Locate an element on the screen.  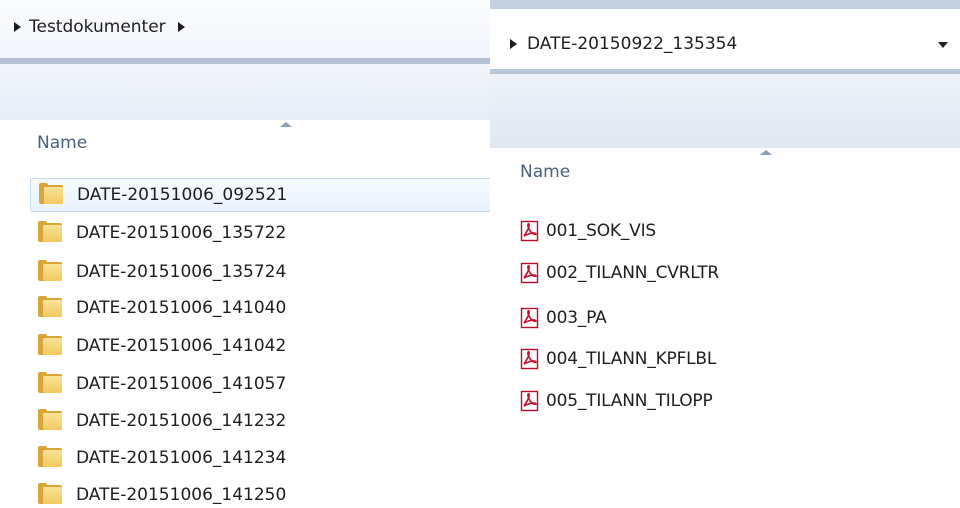
folder-row: DATE-20151006_135724 is located at coordinates (260, 272).